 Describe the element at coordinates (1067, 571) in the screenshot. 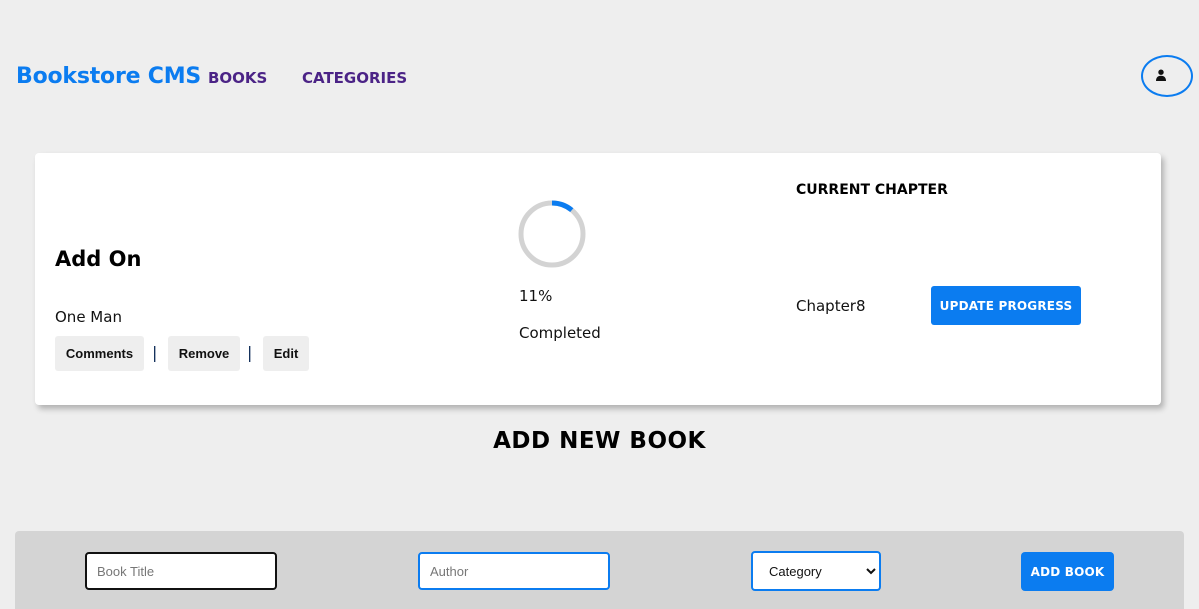

I see `add-book-button: ADD BOOK` at that location.